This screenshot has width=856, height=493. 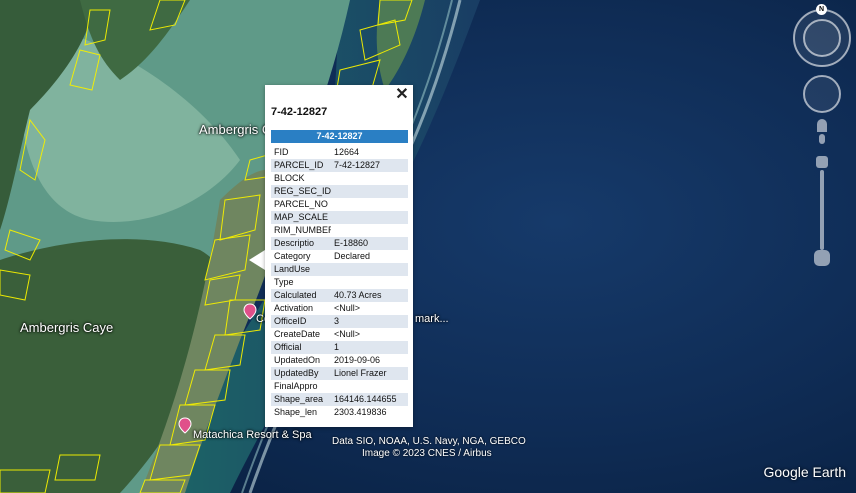 I want to click on attribute-row: FID 12664, so click(x=339, y=152).